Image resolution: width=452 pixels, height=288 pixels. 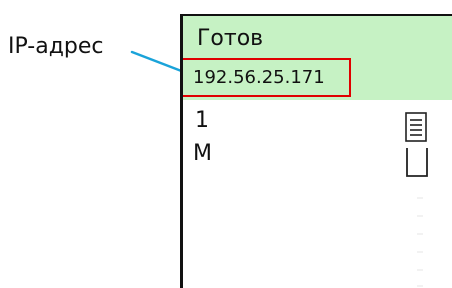 What do you see at coordinates (416, 127) in the screenshot?
I see `list-icon` at bounding box center [416, 127].